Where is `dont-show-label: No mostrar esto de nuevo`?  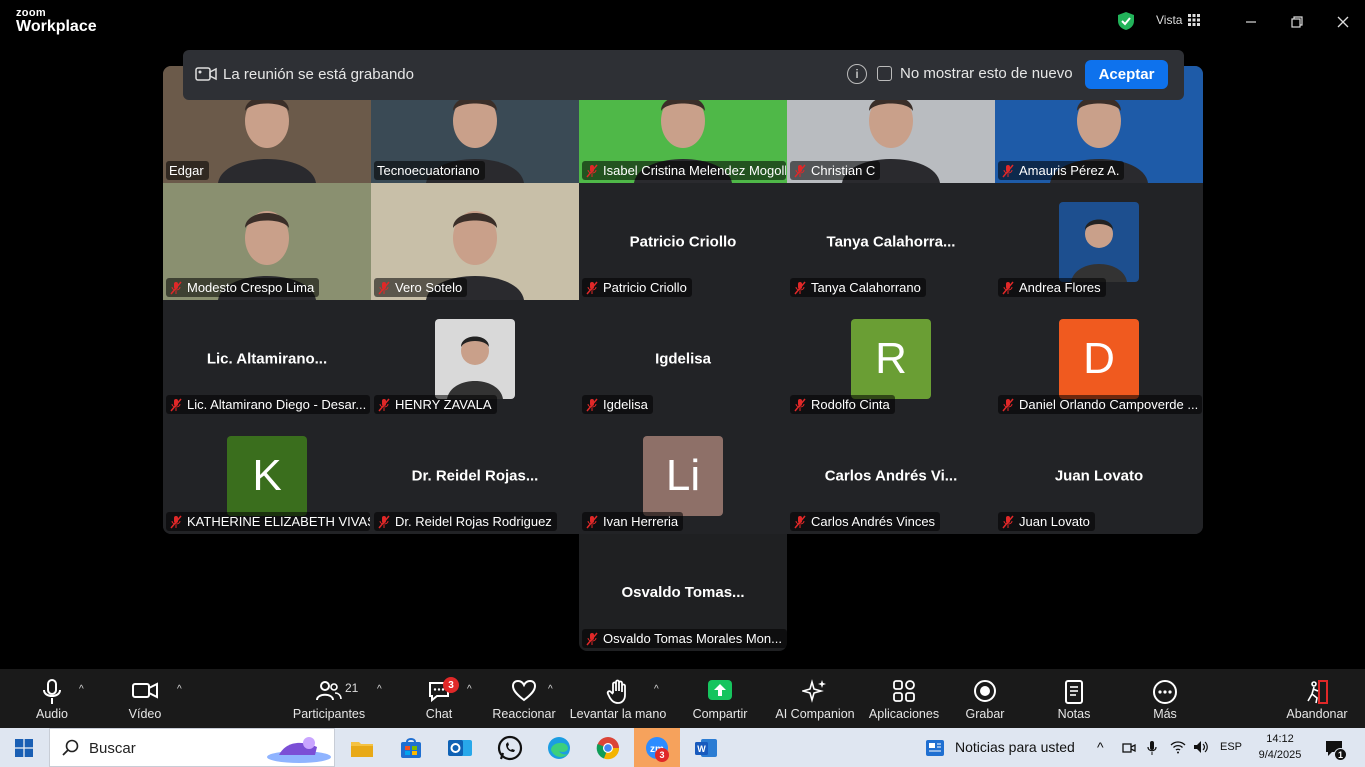 dont-show-label: No mostrar esto de nuevo is located at coordinates (986, 73).